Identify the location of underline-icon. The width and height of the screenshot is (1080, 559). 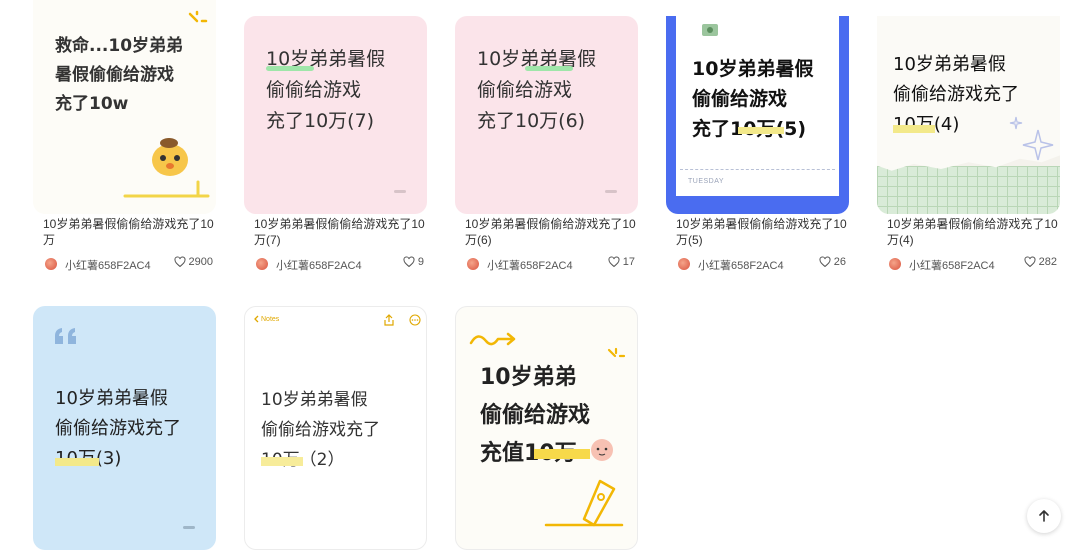
(166, 189).